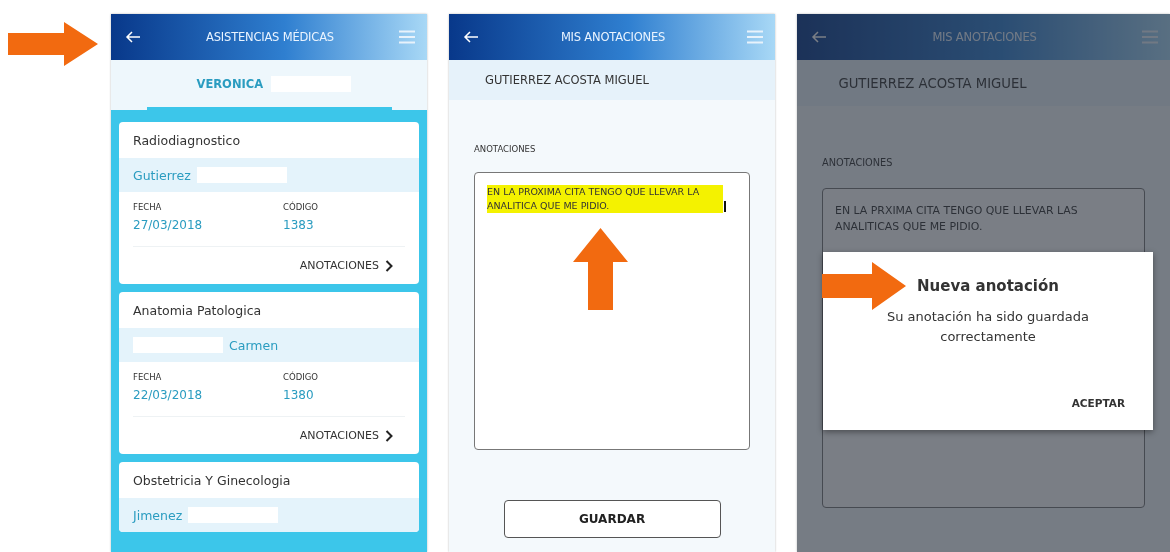 This screenshot has height=552, width=1170. I want to click on save-button: GUARDAR, so click(612, 519).